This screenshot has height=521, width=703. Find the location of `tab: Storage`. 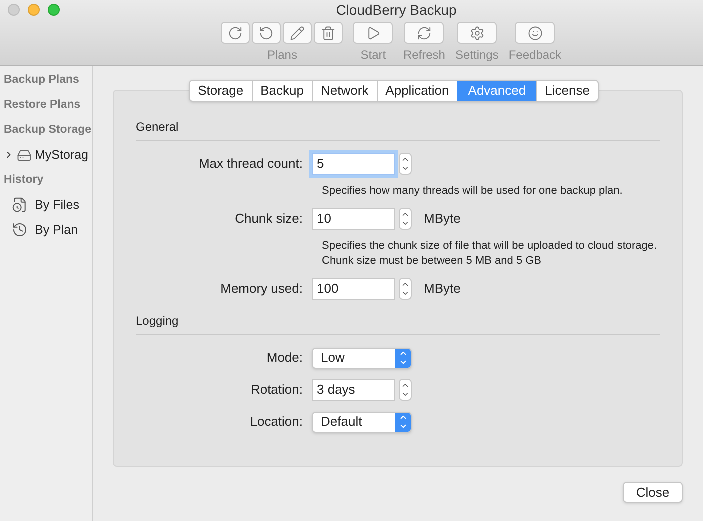

tab: Storage is located at coordinates (221, 91).